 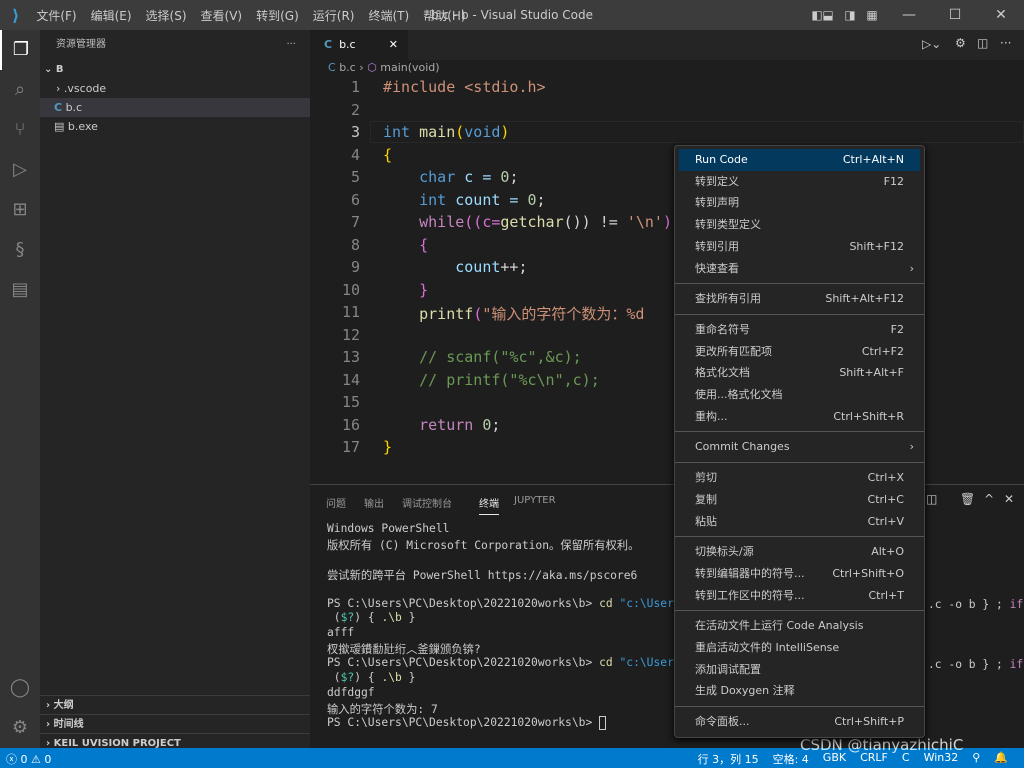 What do you see at coordinates (799, 203) in the screenshot?
I see `menu-item: 转到声明` at bounding box center [799, 203].